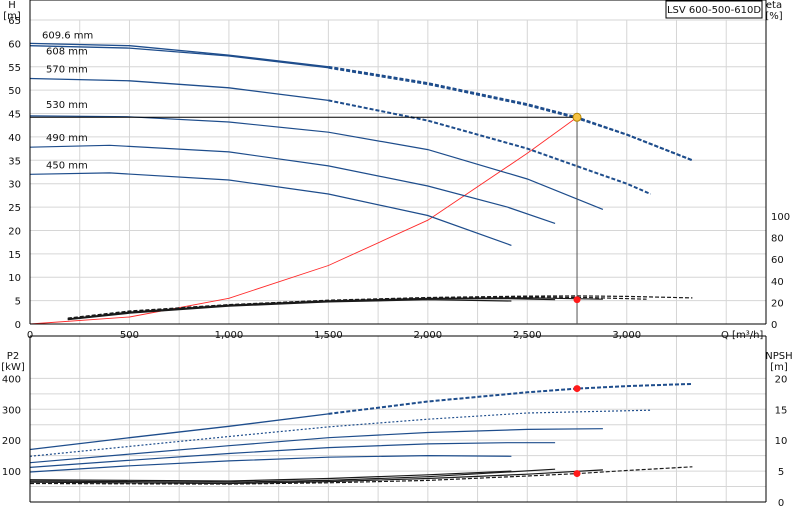 Image resolution: width=800 pixels, height=524 pixels. What do you see at coordinates (14, 68) in the screenshot?
I see `head-y-tick-label: 55` at bounding box center [14, 68].